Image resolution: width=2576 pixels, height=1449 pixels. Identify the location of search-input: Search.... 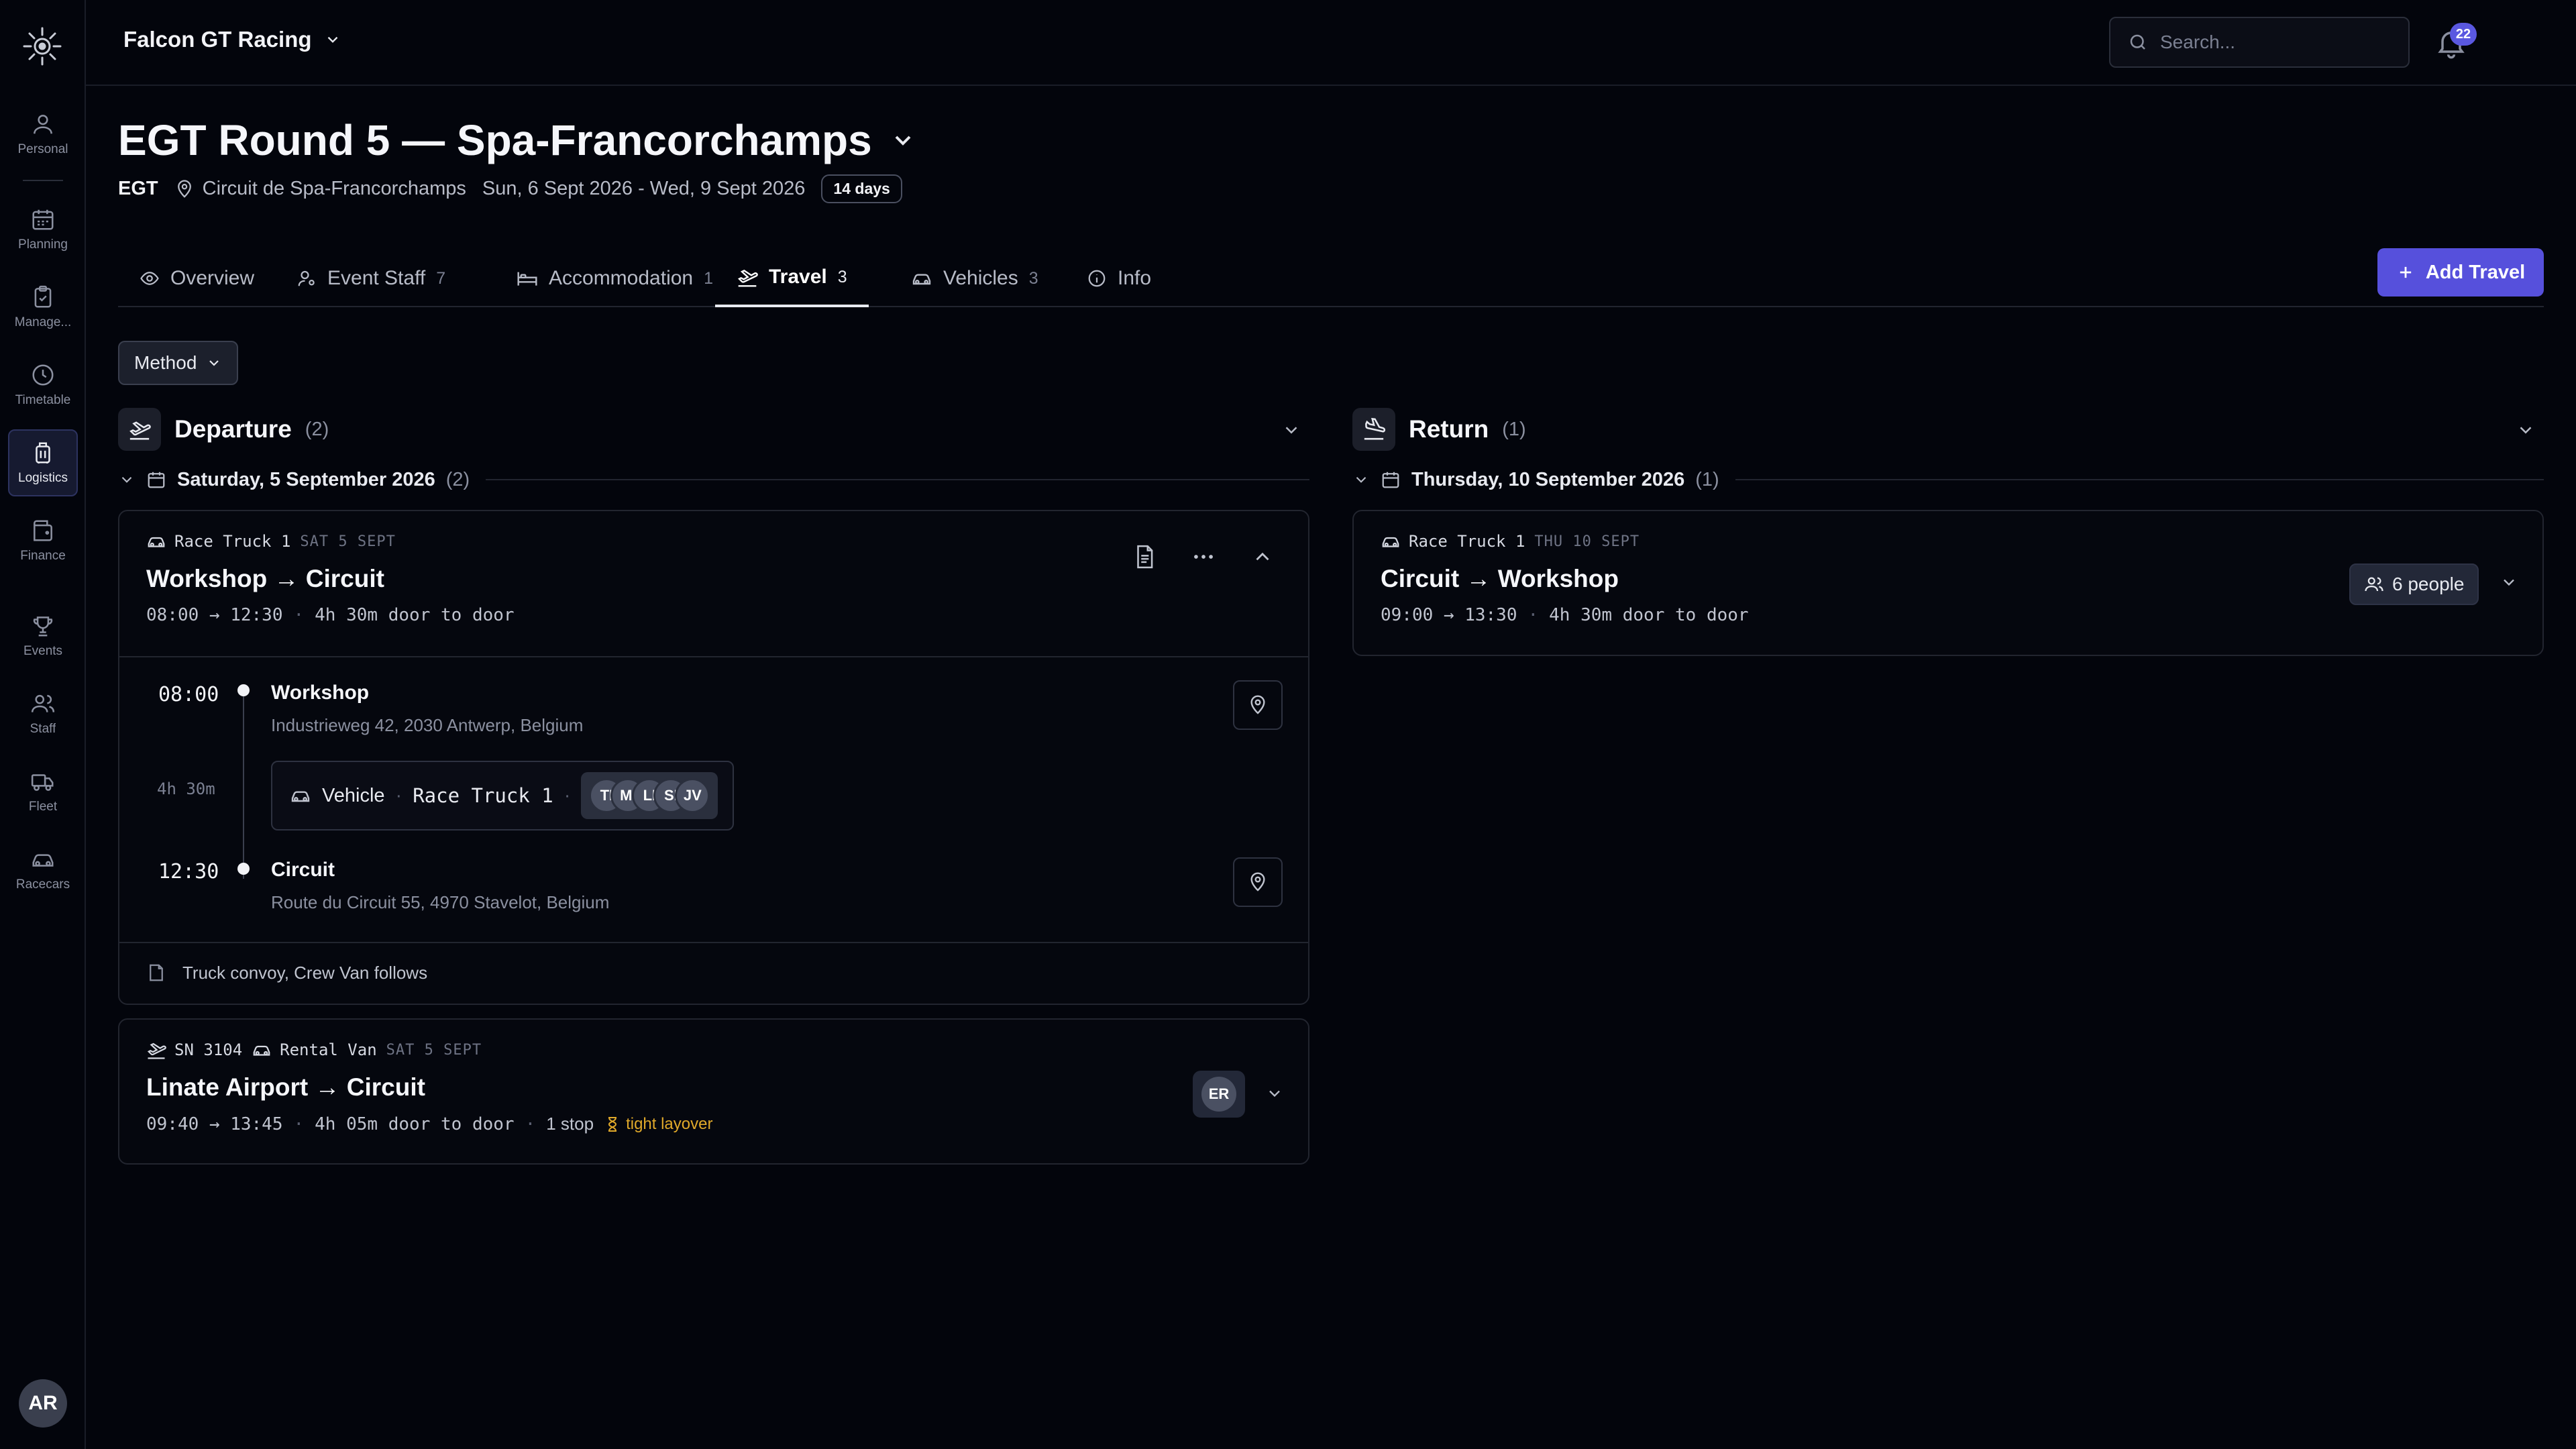
(2259, 42).